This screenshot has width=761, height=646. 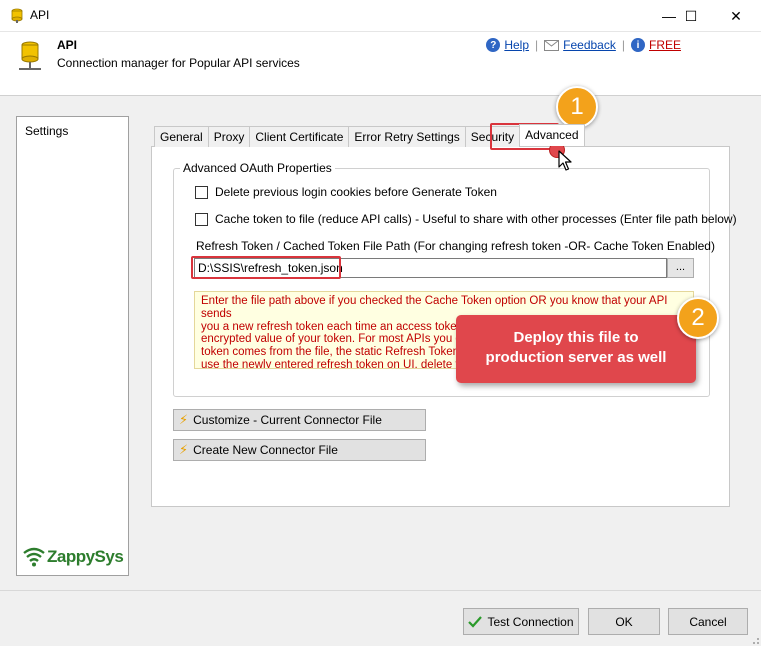 What do you see at coordinates (34, 557) in the screenshot?
I see `wifi-logo-icon` at bounding box center [34, 557].